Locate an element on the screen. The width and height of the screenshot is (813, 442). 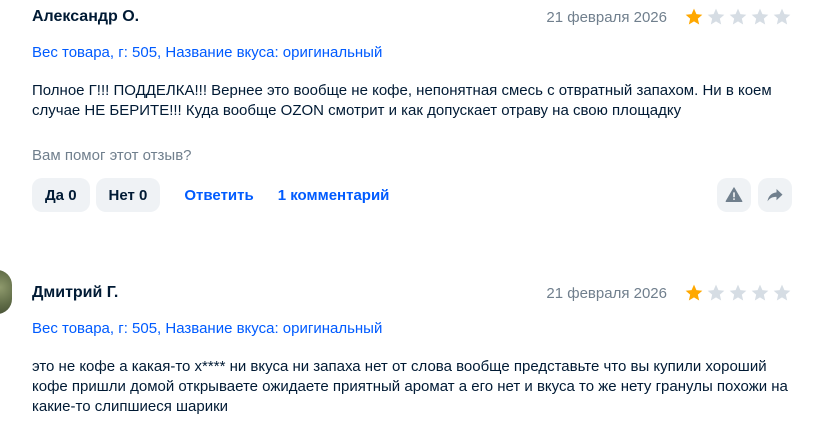
share-arrow-icon is located at coordinates (775, 195).